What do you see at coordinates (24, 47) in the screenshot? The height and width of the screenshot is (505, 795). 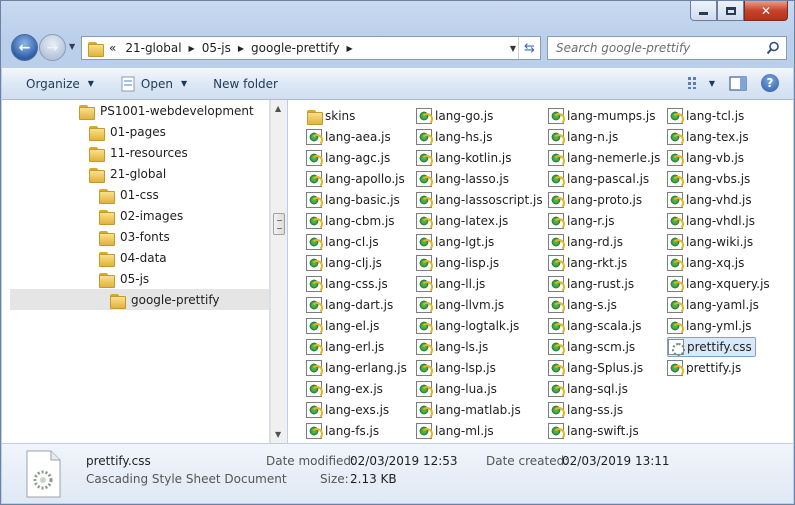 I see `back-button: ←` at bounding box center [24, 47].